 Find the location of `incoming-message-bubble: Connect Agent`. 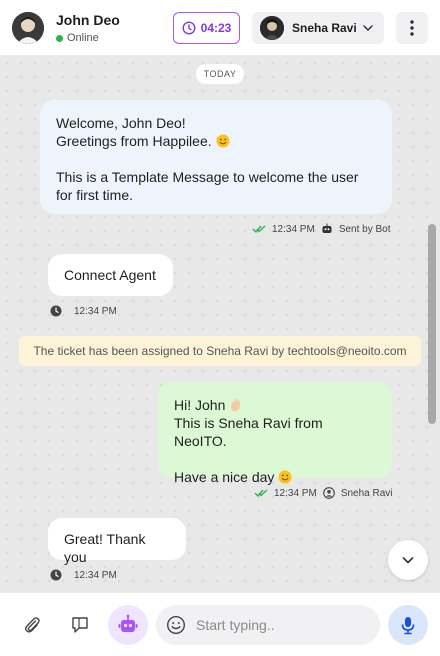

incoming-message-bubble: Connect Agent is located at coordinates (110, 275).